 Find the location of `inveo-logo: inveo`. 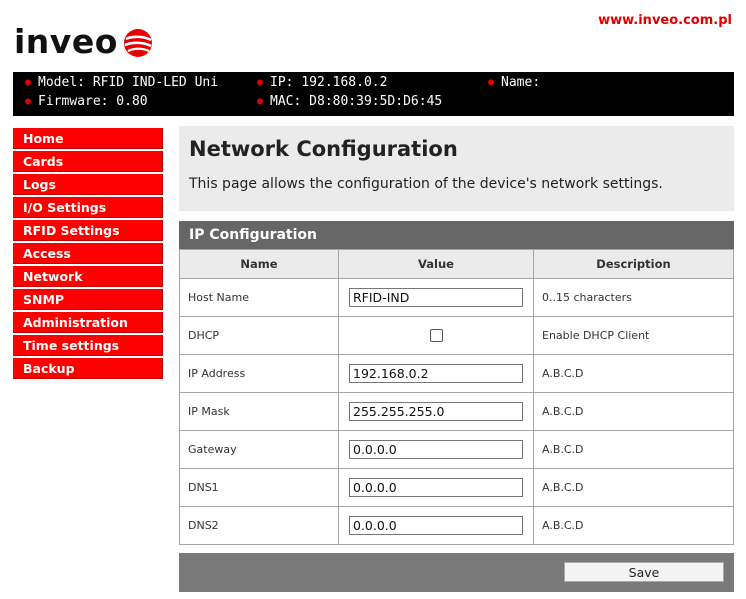

inveo-logo: inveo is located at coordinates (84, 42).